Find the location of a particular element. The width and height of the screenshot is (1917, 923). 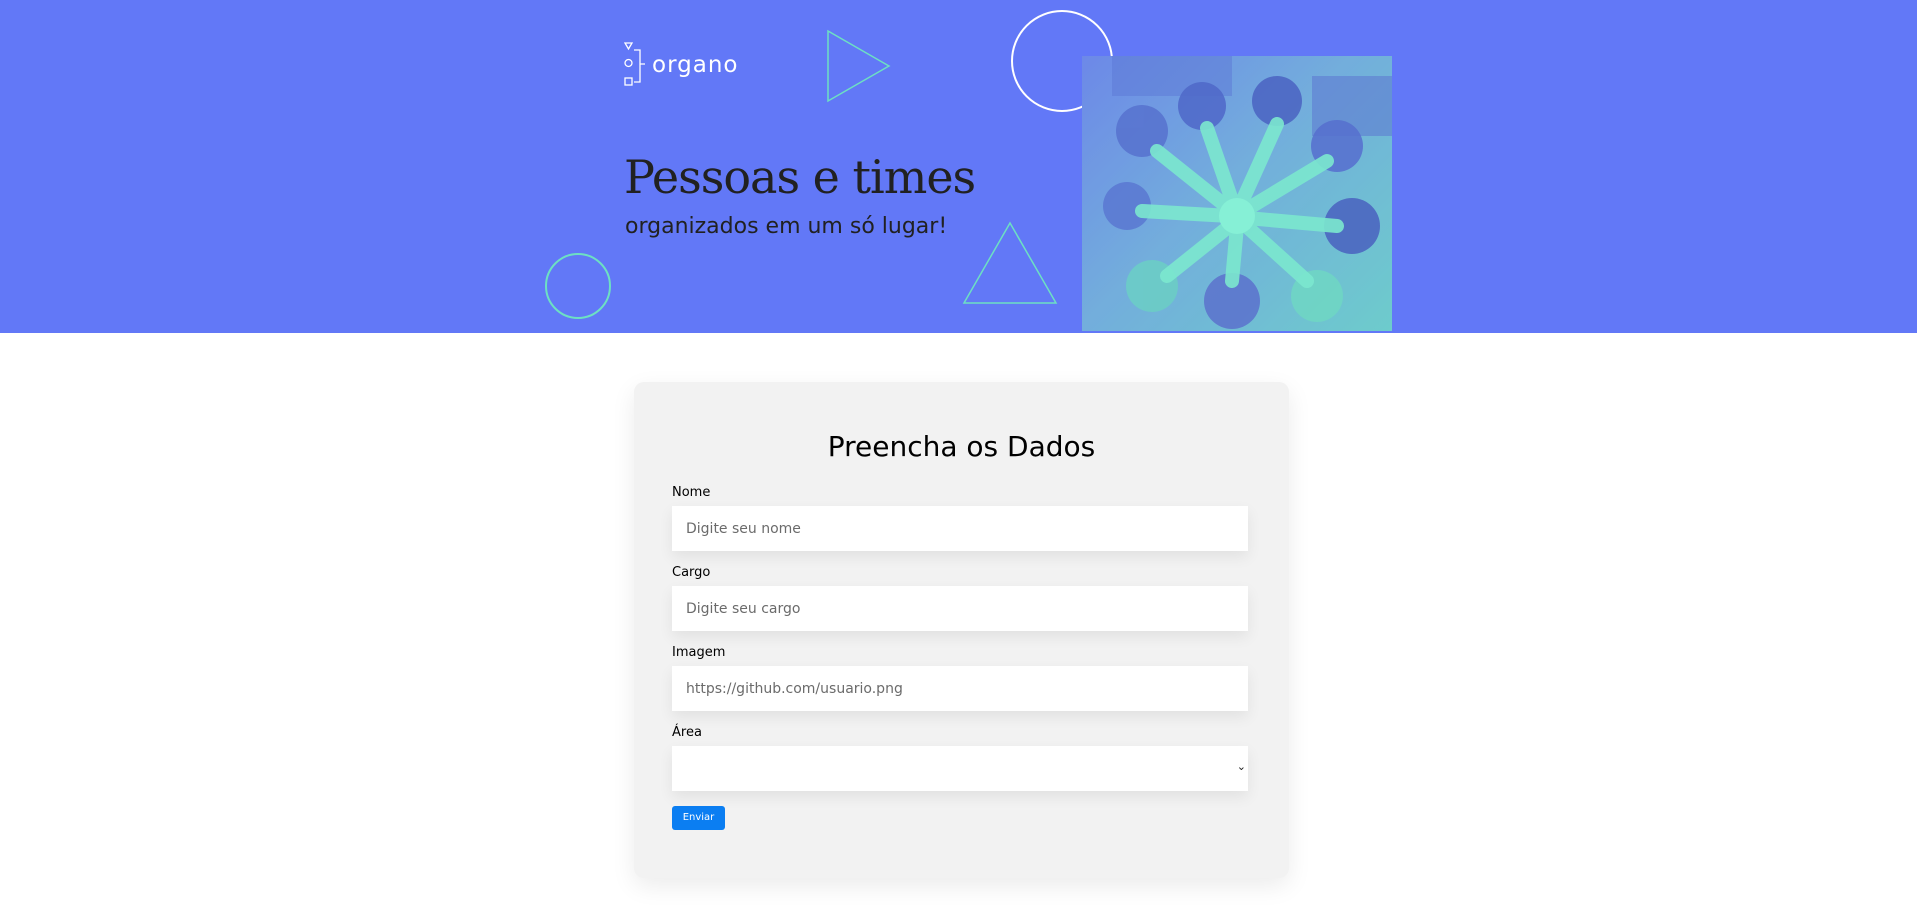

area-field-group: Área ⌄ is located at coordinates (961, 758).